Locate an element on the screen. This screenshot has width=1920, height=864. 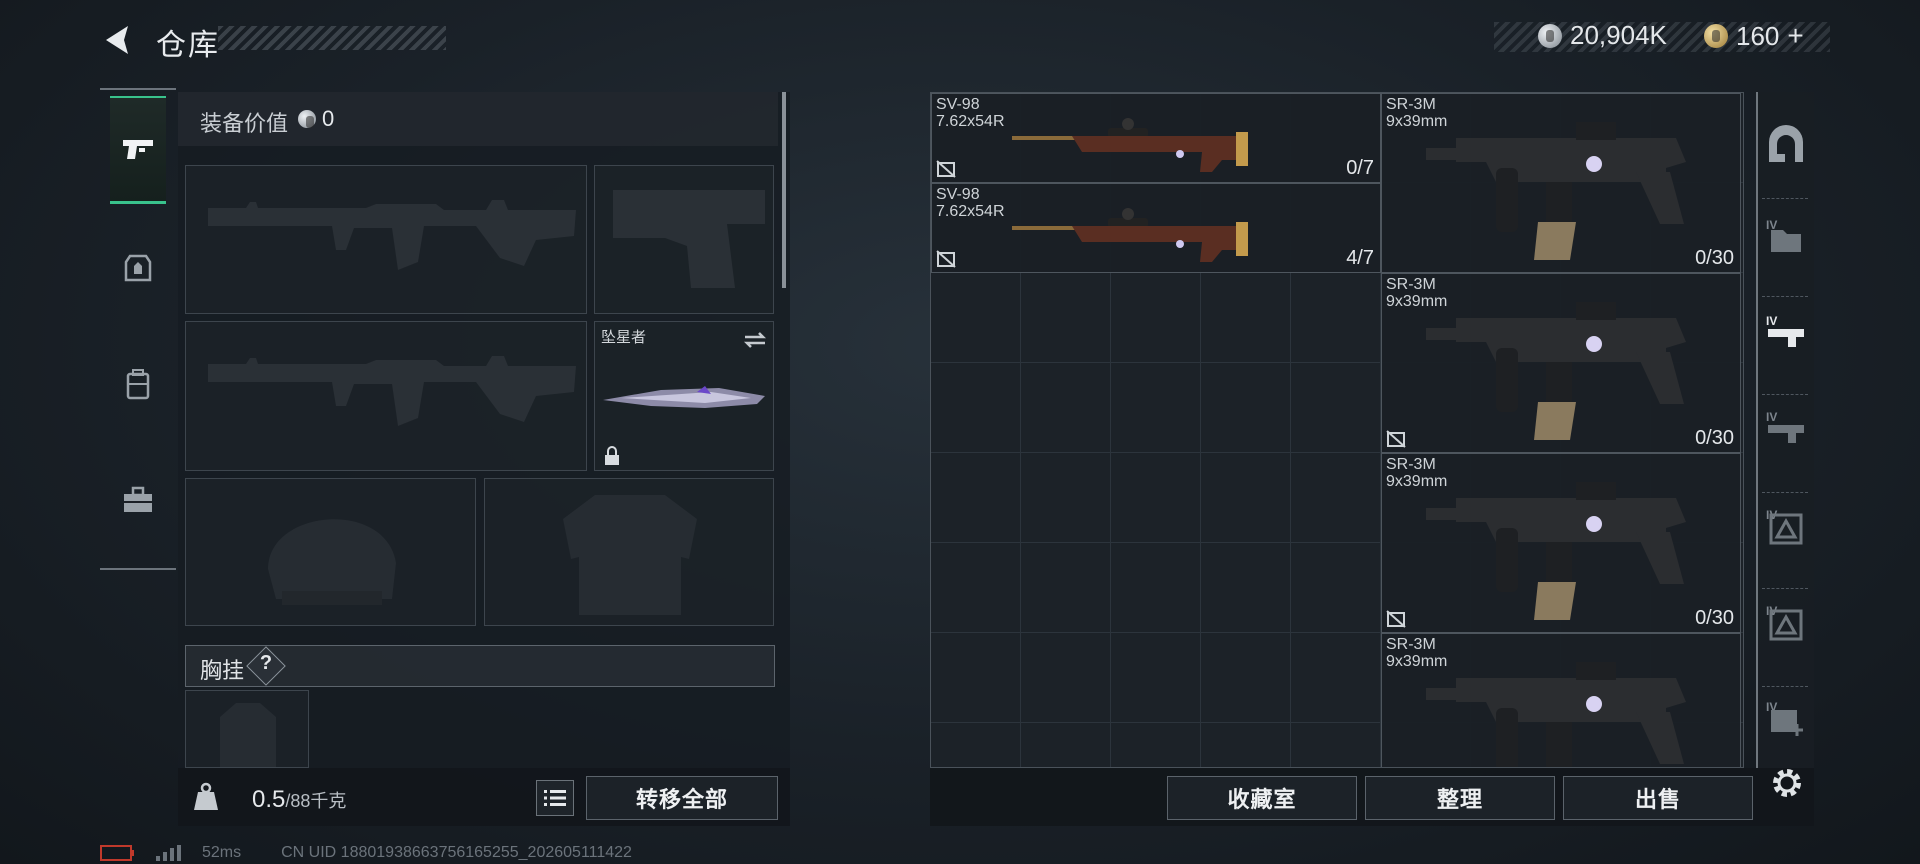
title-decoration is located at coordinates (332, 38).